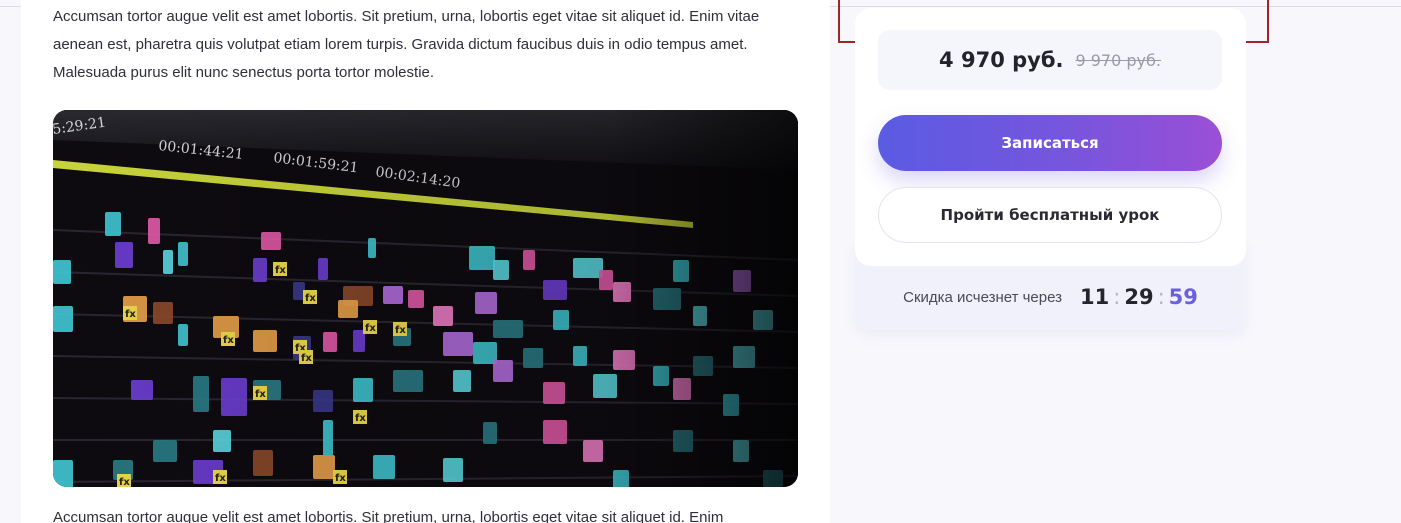  What do you see at coordinates (983, 297) in the screenshot?
I see `discount-label: Скидка исчезнет через` at bounding box center [983, 297].